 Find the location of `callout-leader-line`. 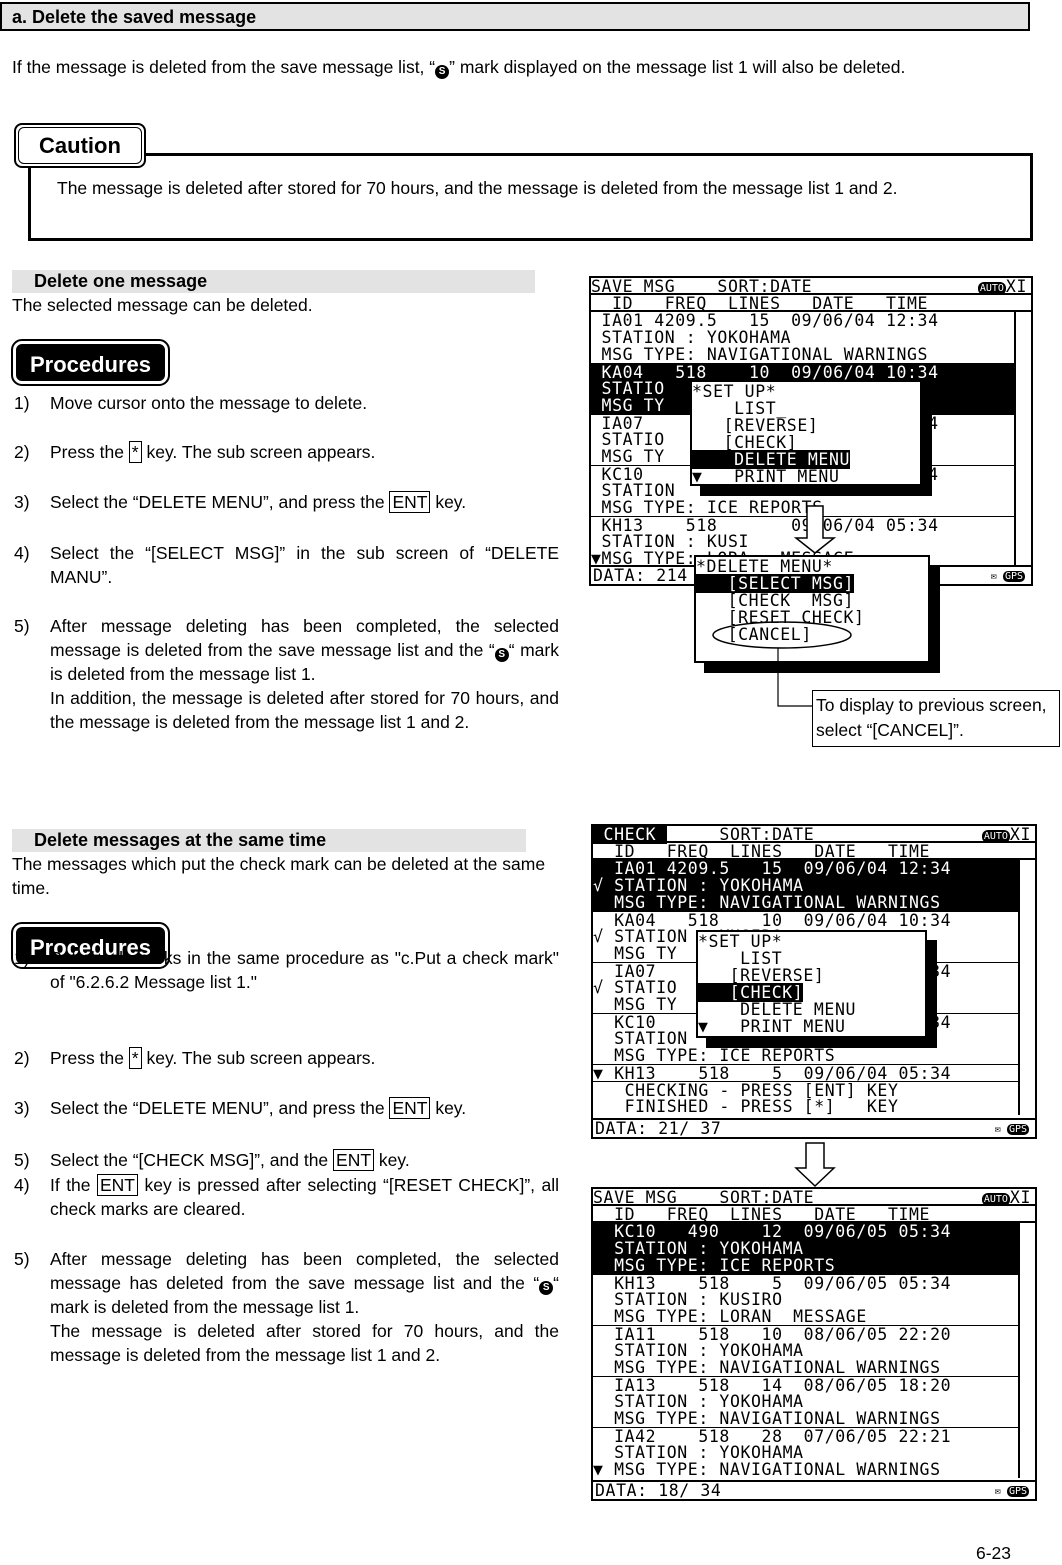

callout-leader-line is located at coordinates (794, 677).